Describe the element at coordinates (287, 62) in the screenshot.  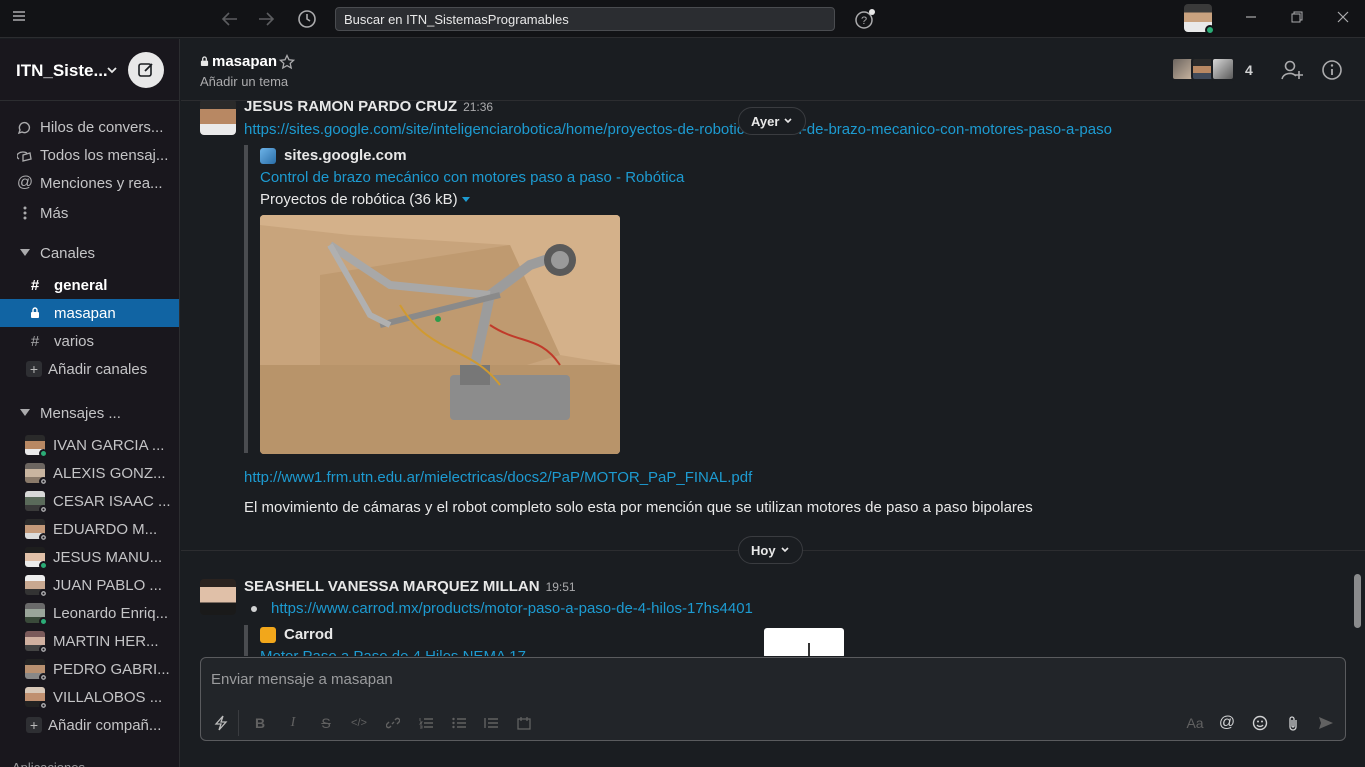
I see `star-icon` at that location.